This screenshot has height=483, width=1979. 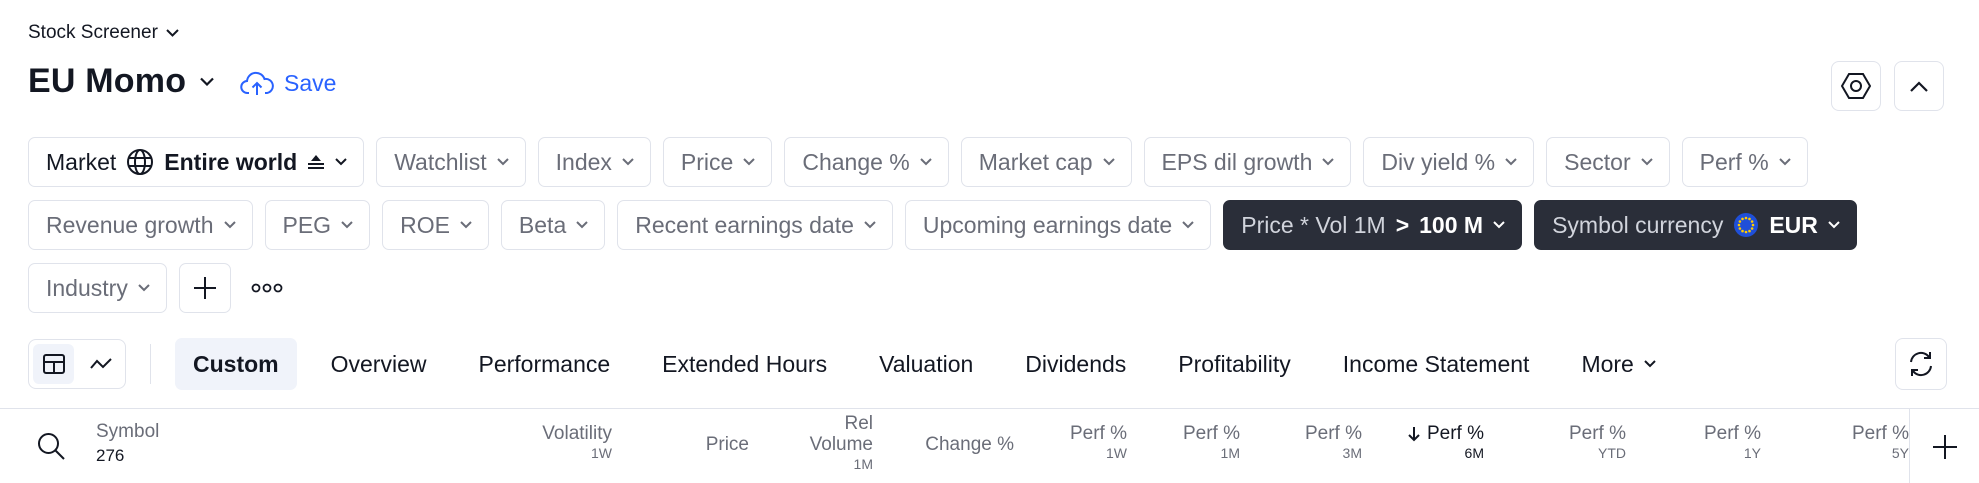 I want to click on filter-sector: Sector, so click(x=1608, y=162).